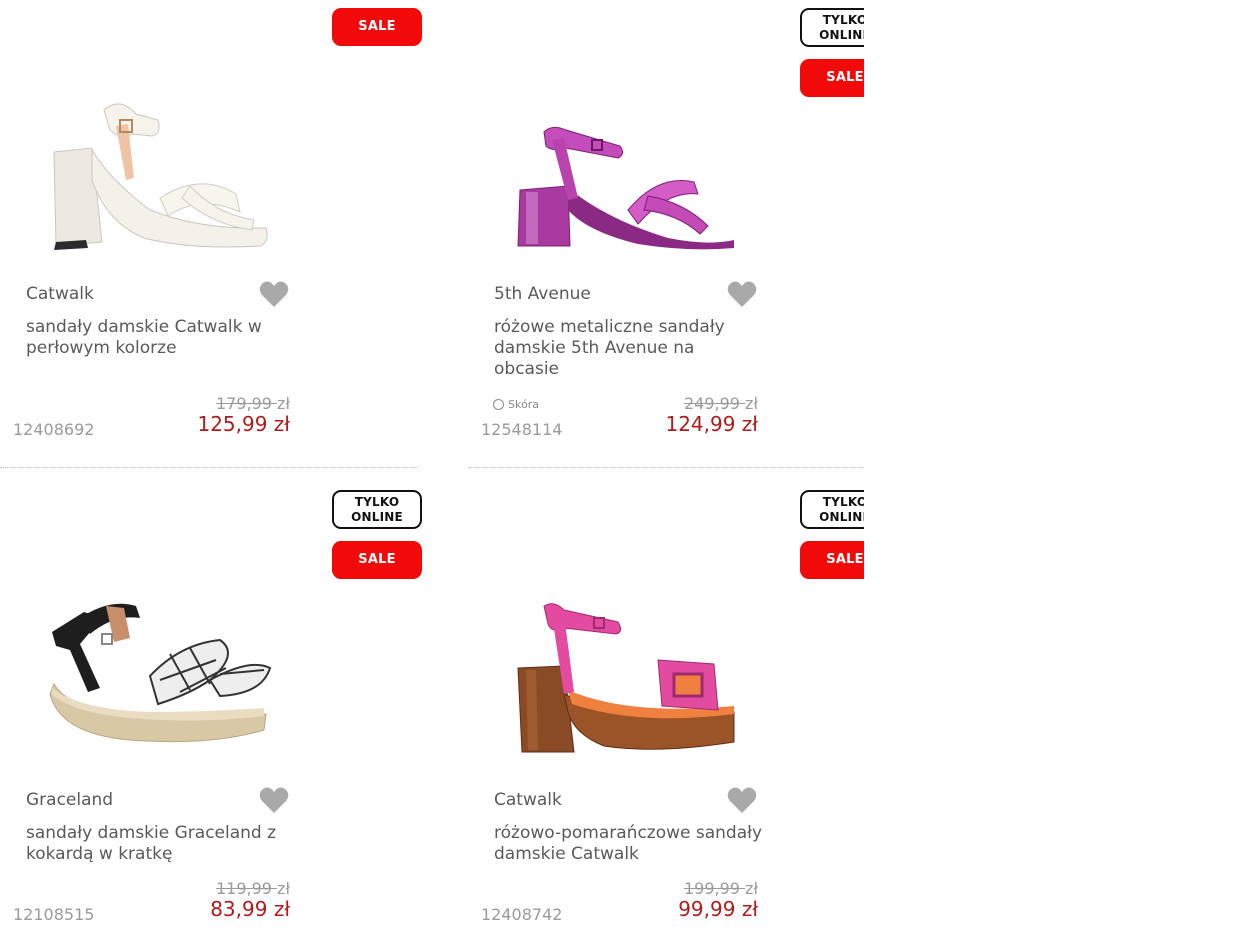 The width and height of the screenshot is (1250, 942). What do you see at coordinates (243, 888) in the screenshot?
I see `old-price-value: 119,99` at bounding box center [243, 888].